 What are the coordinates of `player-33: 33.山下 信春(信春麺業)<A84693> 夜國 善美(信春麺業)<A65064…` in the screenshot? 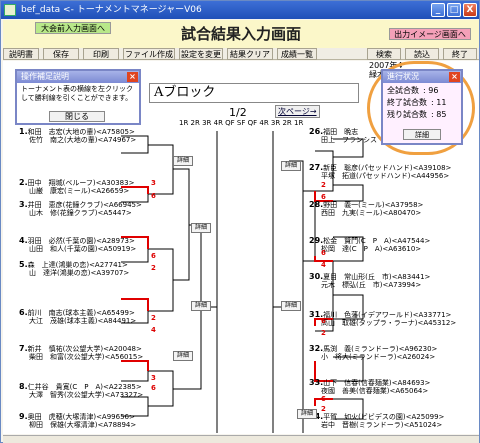 It's located at (370, 387).